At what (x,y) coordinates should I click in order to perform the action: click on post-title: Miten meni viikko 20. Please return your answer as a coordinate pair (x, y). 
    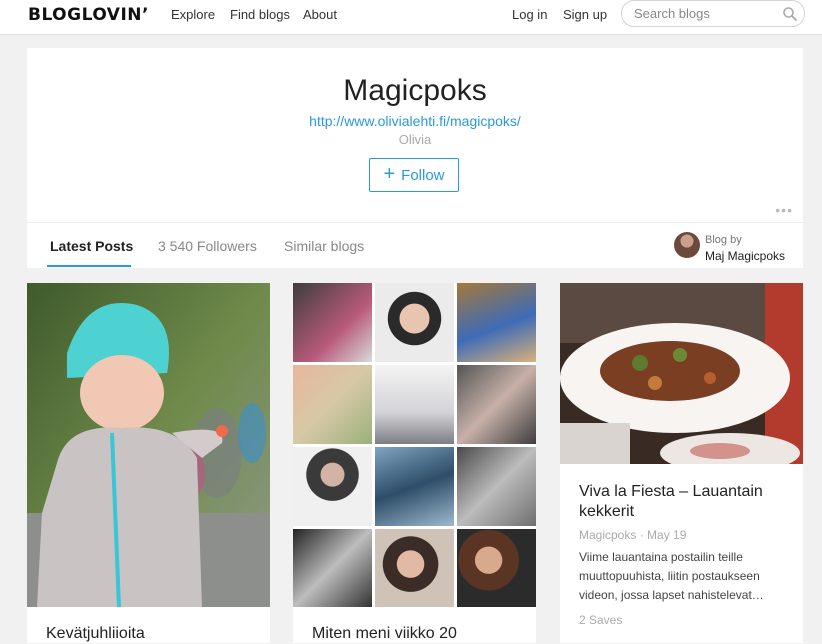
    Looking at the image, I should click on (384, 634).